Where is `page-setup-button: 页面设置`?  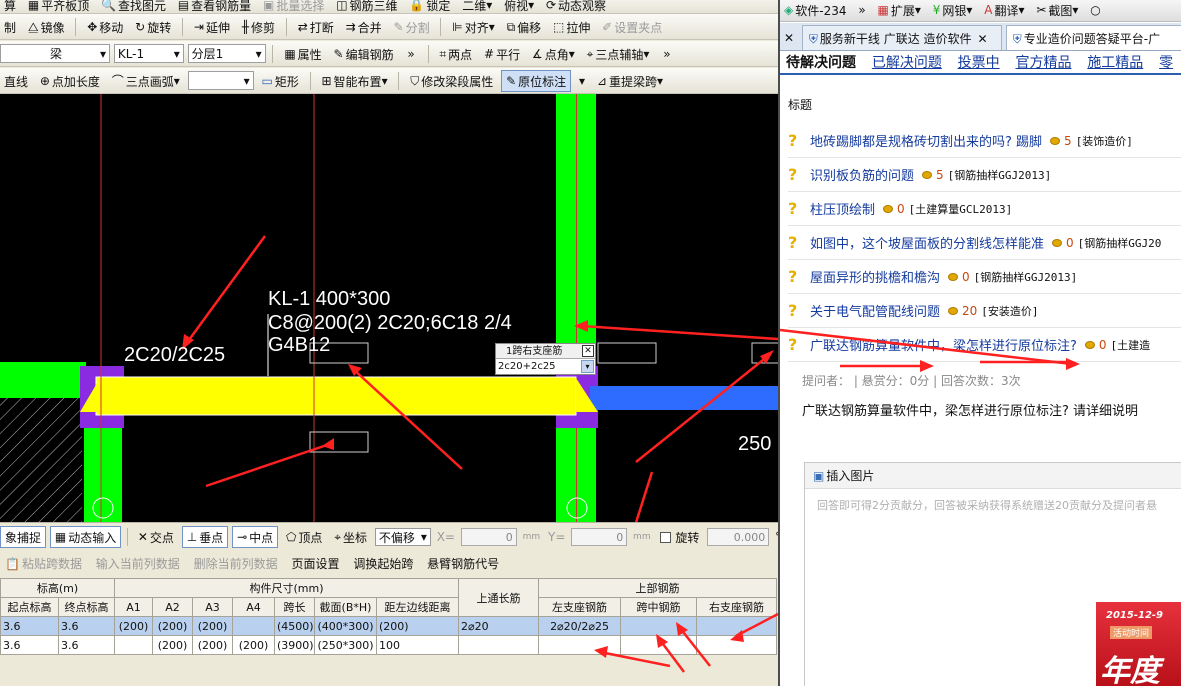 page-setup-button: 页面设置 is located at coordinates (315, 563).